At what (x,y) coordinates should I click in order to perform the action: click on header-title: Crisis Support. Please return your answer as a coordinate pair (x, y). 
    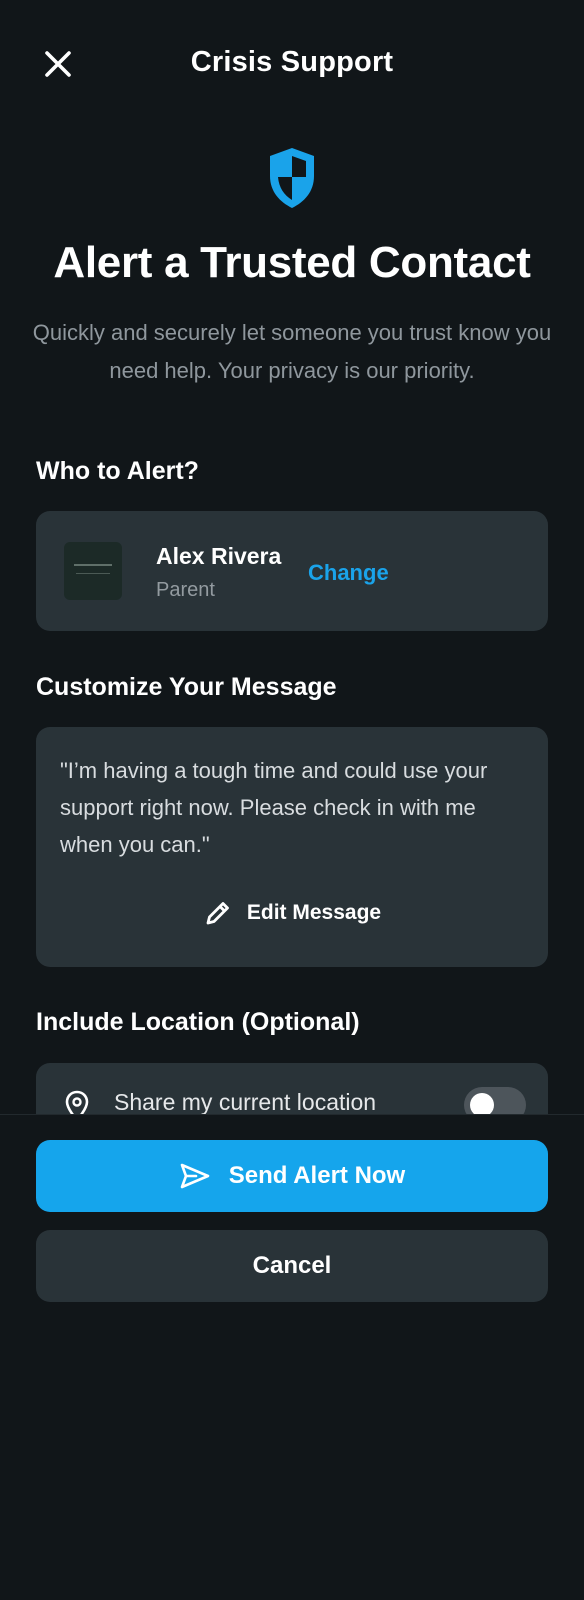
    Looking at the image, I should click on (292, 62).